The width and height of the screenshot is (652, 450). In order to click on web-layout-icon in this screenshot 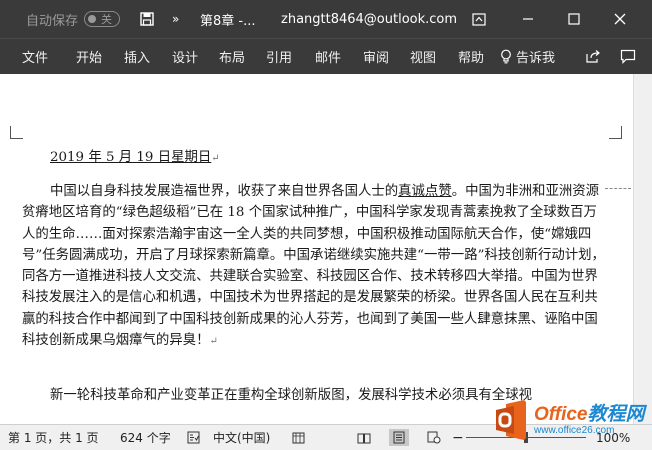, I will do `click(434, 437)`.